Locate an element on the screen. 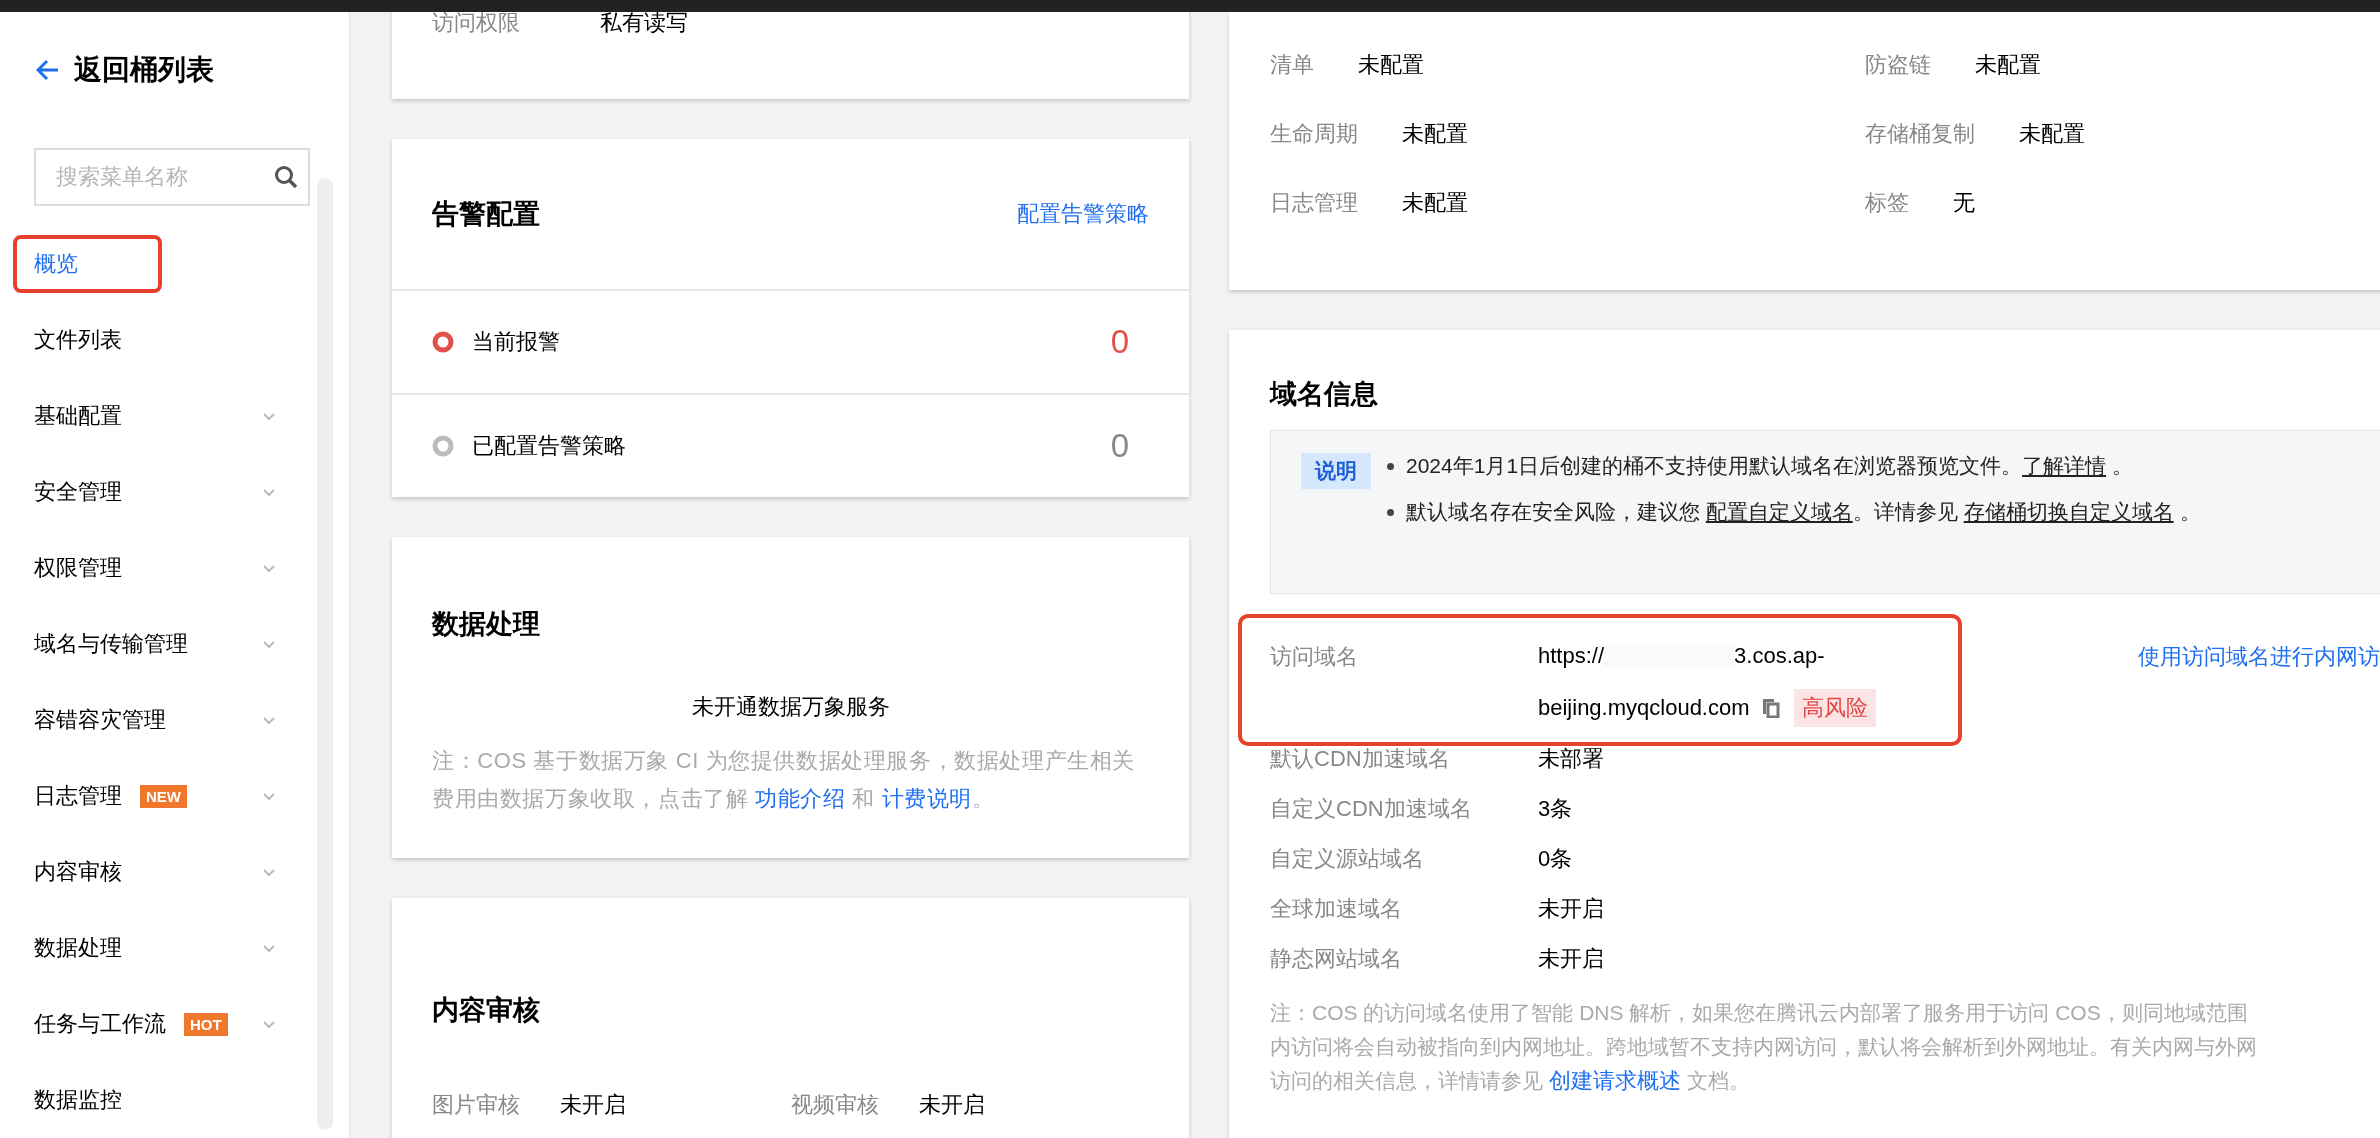 The width and height of the screenshot is (2380, 1138). menu-label: 安全管理 is located at coordinates (78, 492).